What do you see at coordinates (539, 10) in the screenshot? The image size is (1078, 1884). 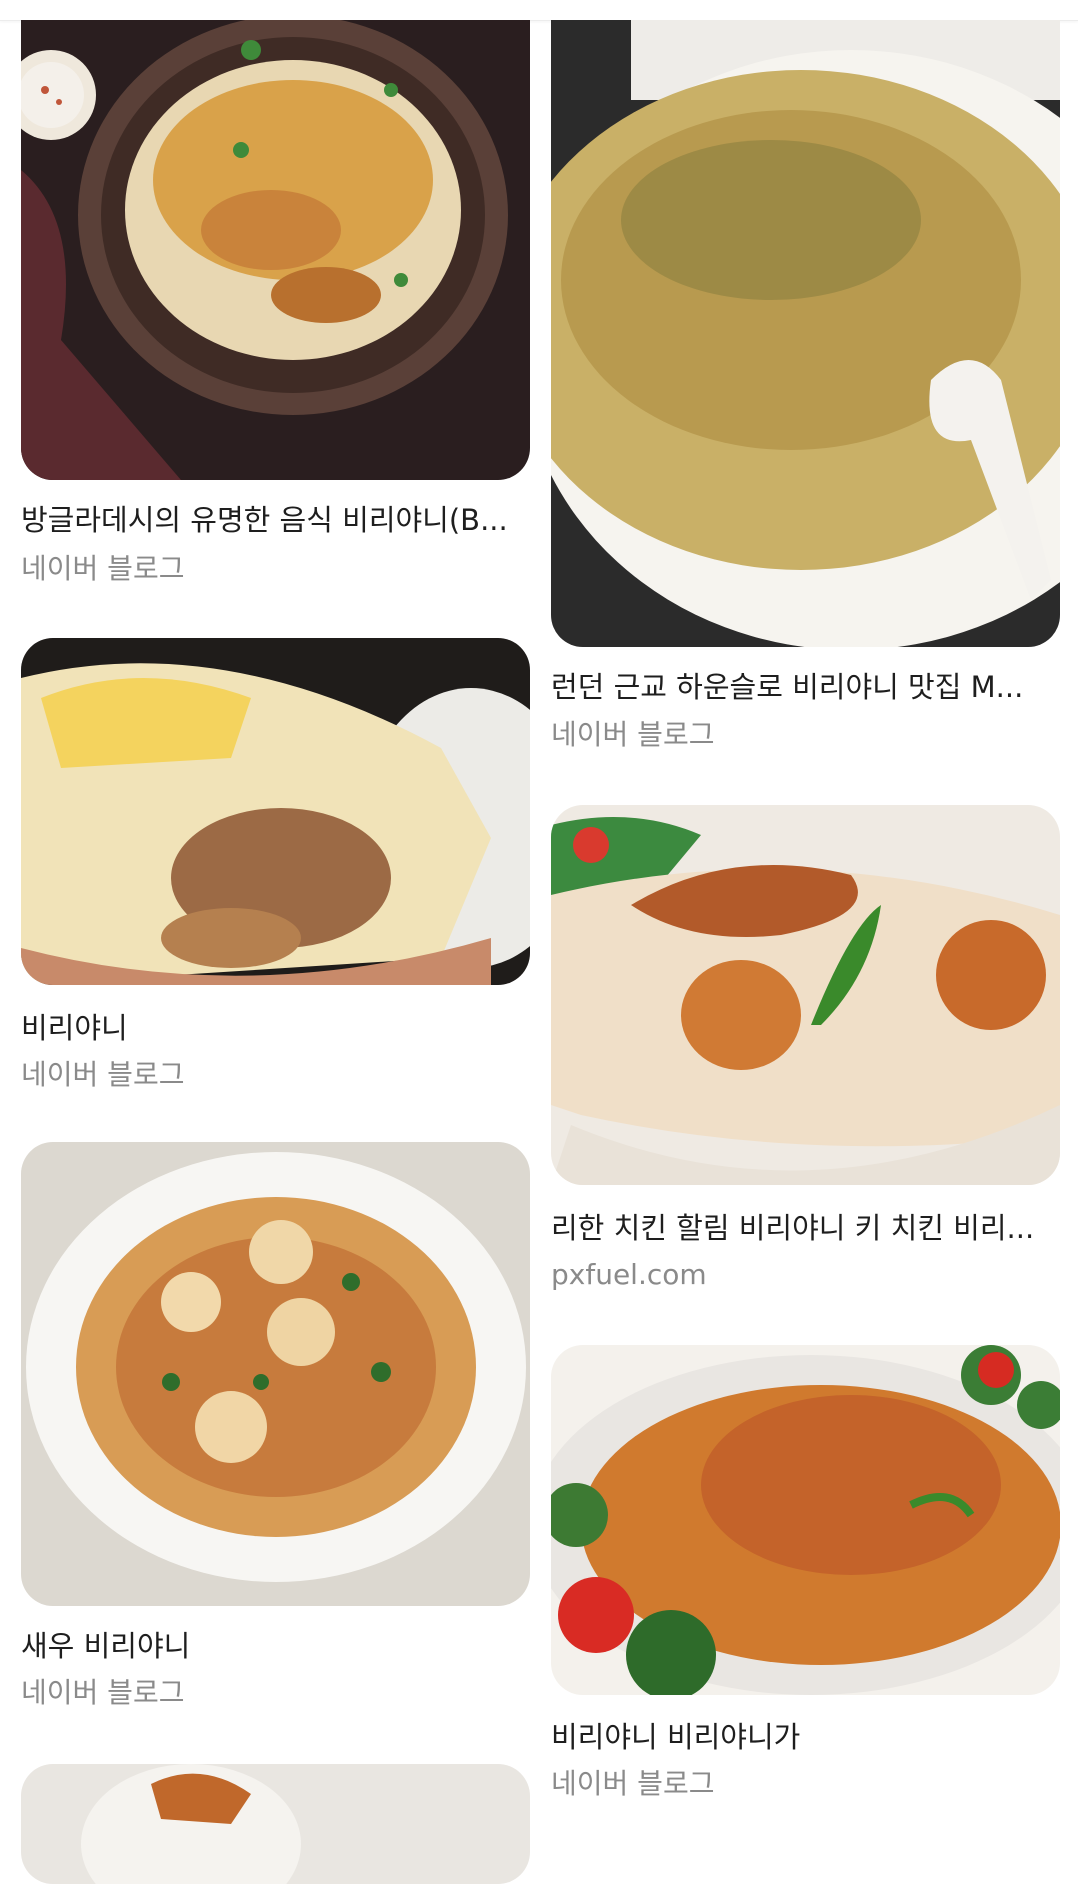 I see `top-bar` at bounding box center [539, 10].